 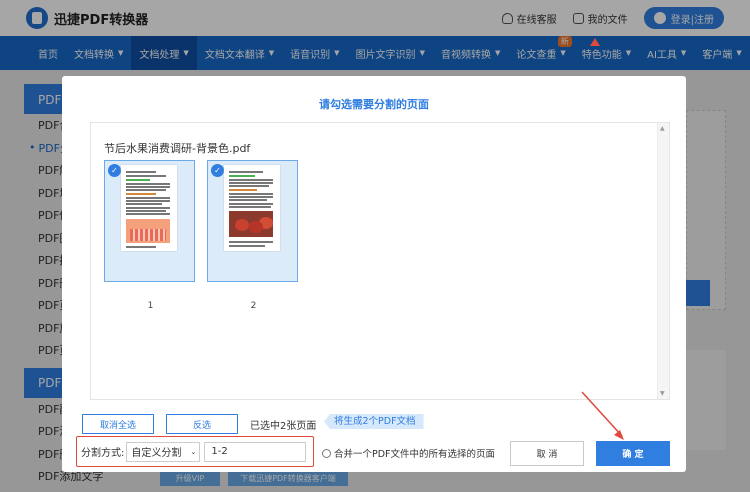 What do you see at coordinates (602, 414) in the screenshot?
I see `arrow-line` at bounding box center [602, 414].